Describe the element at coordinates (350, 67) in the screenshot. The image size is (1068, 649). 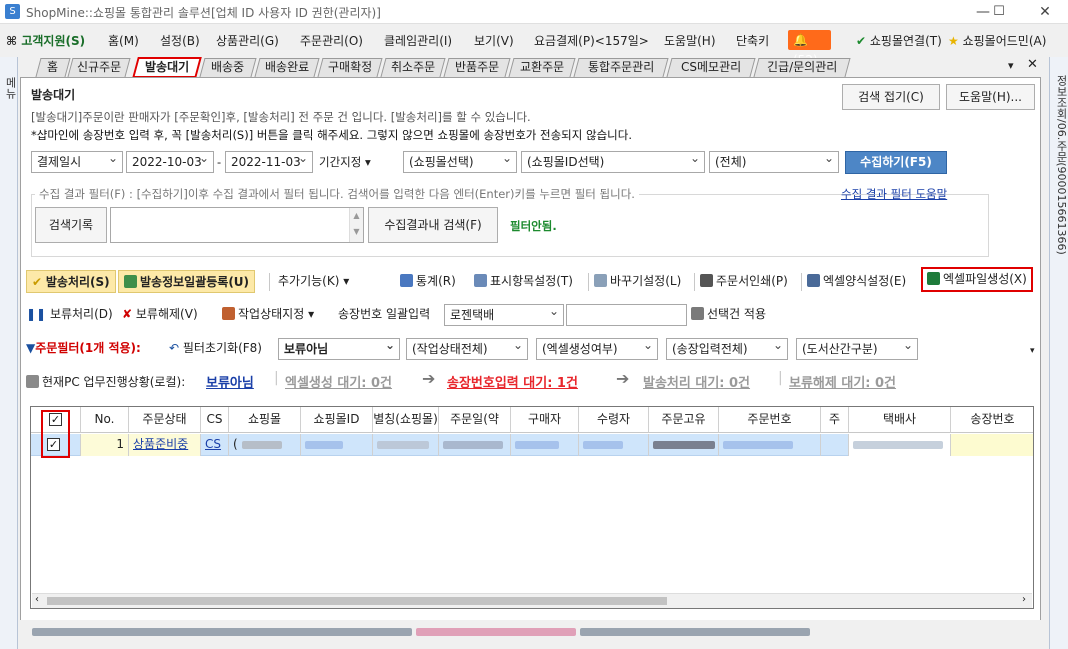
I see `tab-purchase-confirmed: 구매확정` at that location.